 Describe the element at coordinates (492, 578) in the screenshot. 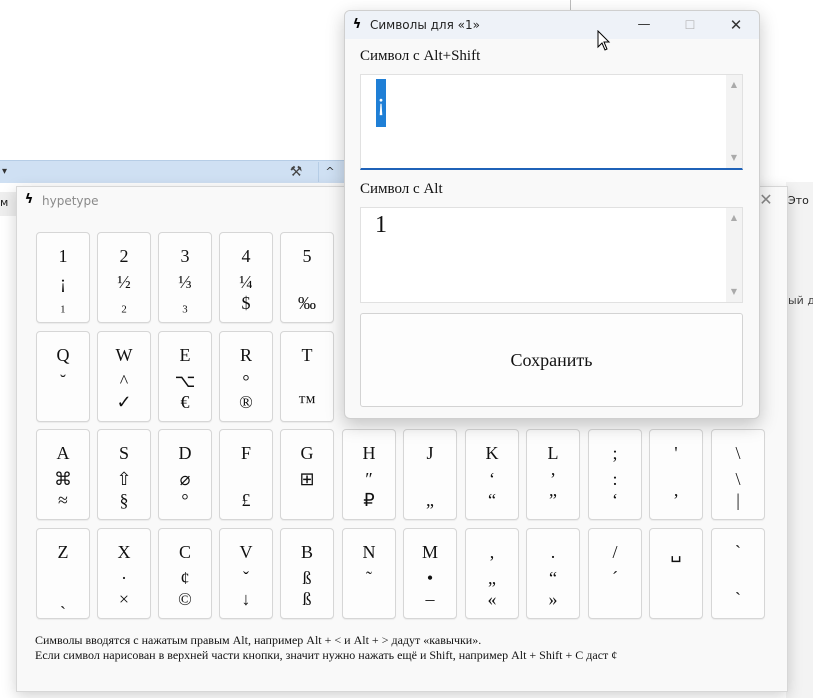

I see `key-shift-symbol: „` at that location.